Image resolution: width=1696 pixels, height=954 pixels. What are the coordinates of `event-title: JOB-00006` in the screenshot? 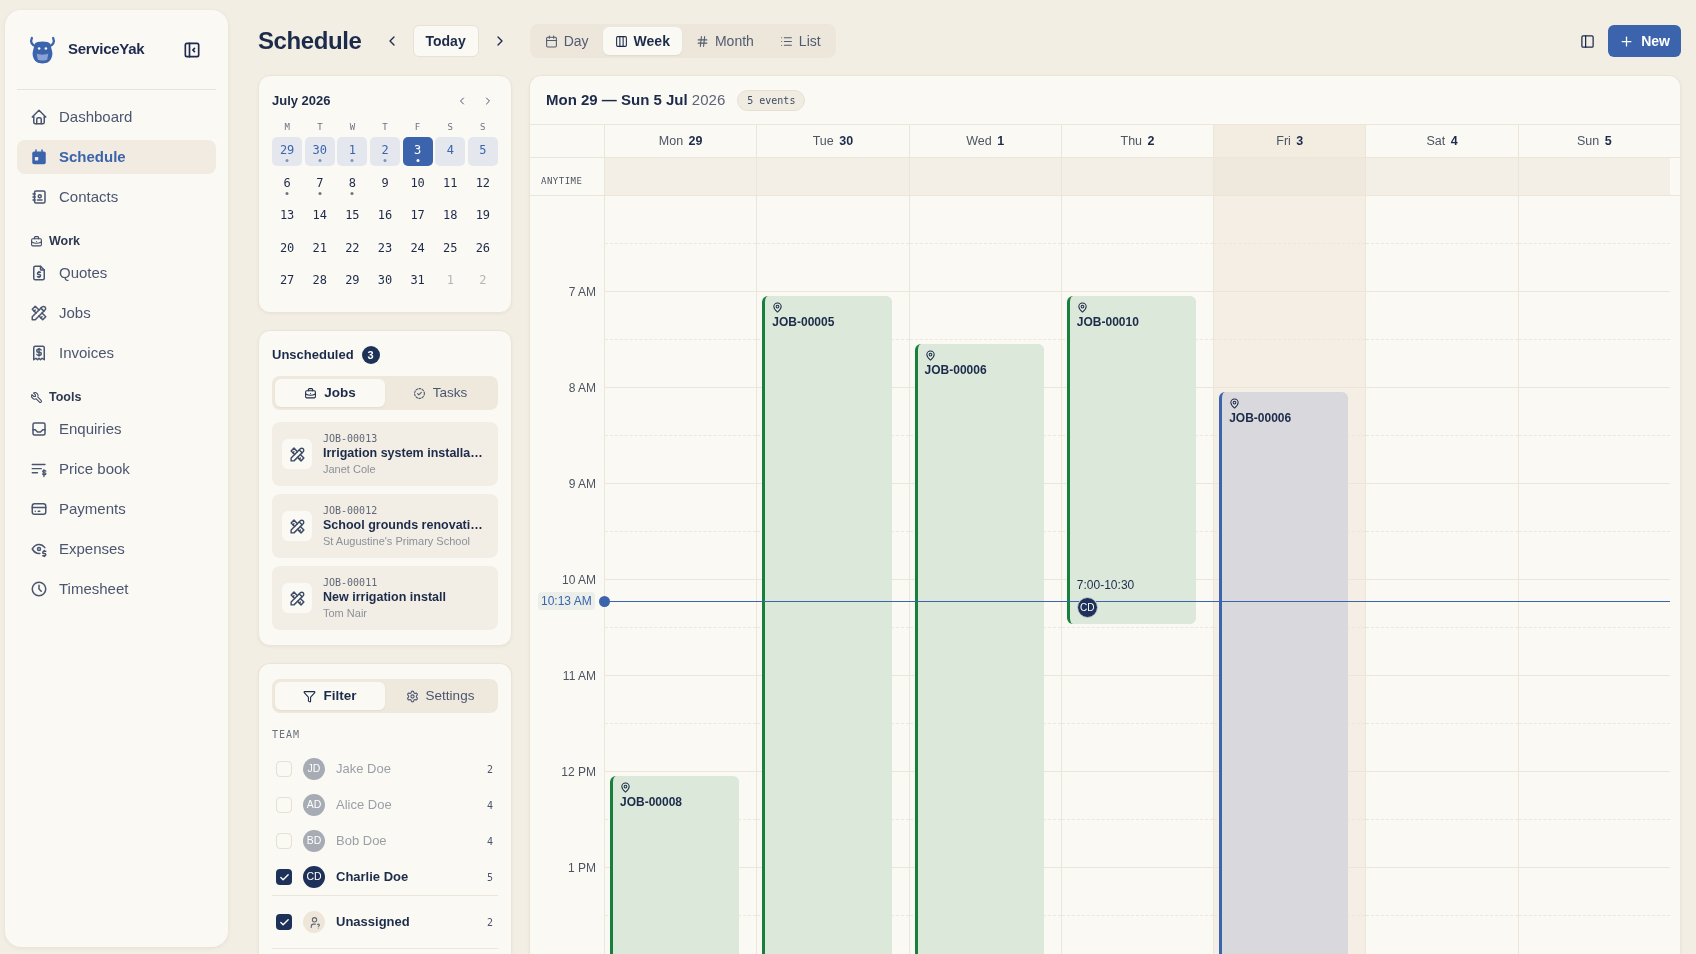 It's located at (1261, 418).